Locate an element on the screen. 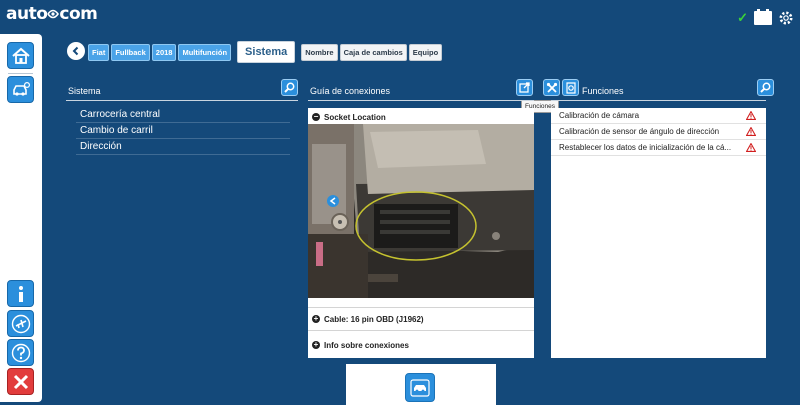 This screenshot has height=405, width=800. breadcrumb-model: Fullback is located at coordinates (130, 52).